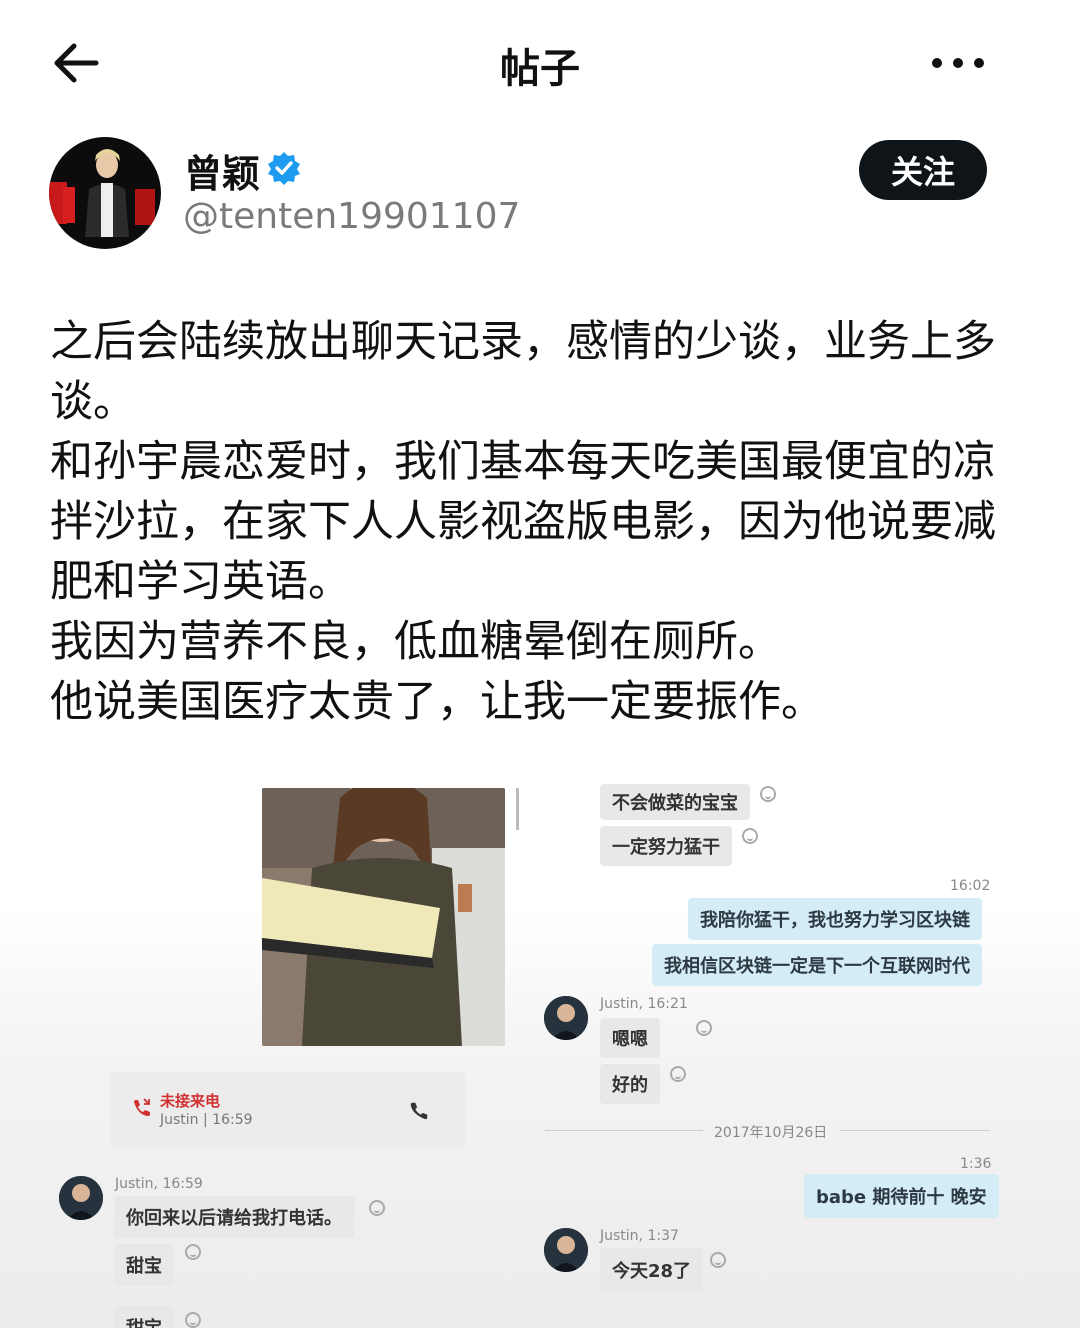  I want to click on page-title: 帖子, so click(540, 69).